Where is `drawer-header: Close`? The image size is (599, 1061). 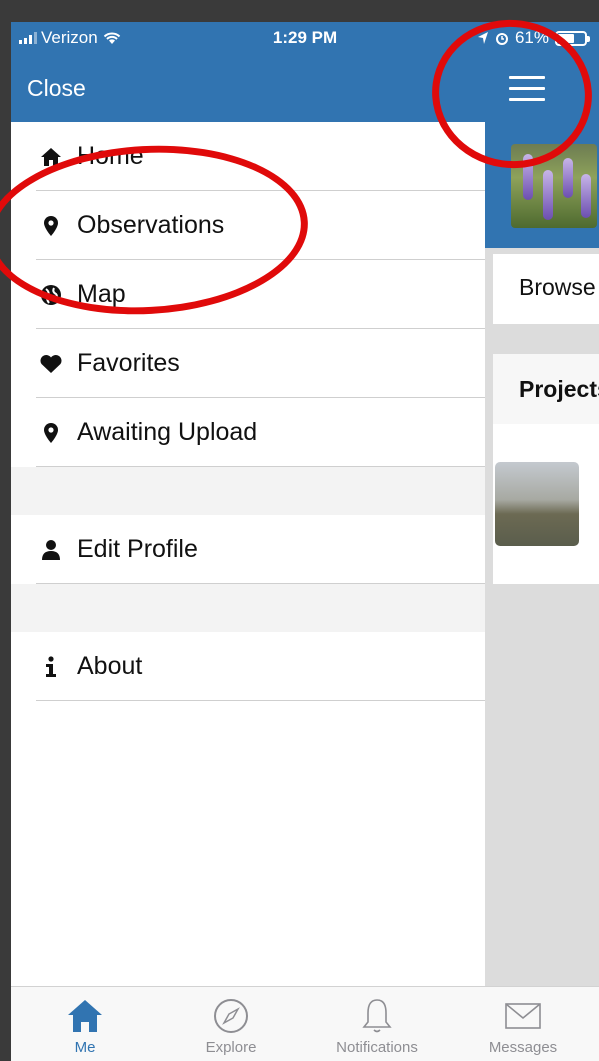
drawer-header: Close is located at coordinates (248, 88).